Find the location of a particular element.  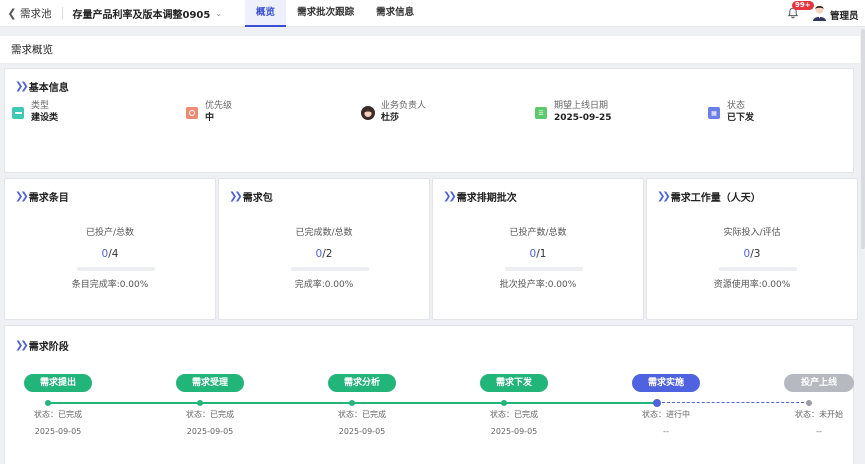

scrollbar is located at coordinates (863, 139).